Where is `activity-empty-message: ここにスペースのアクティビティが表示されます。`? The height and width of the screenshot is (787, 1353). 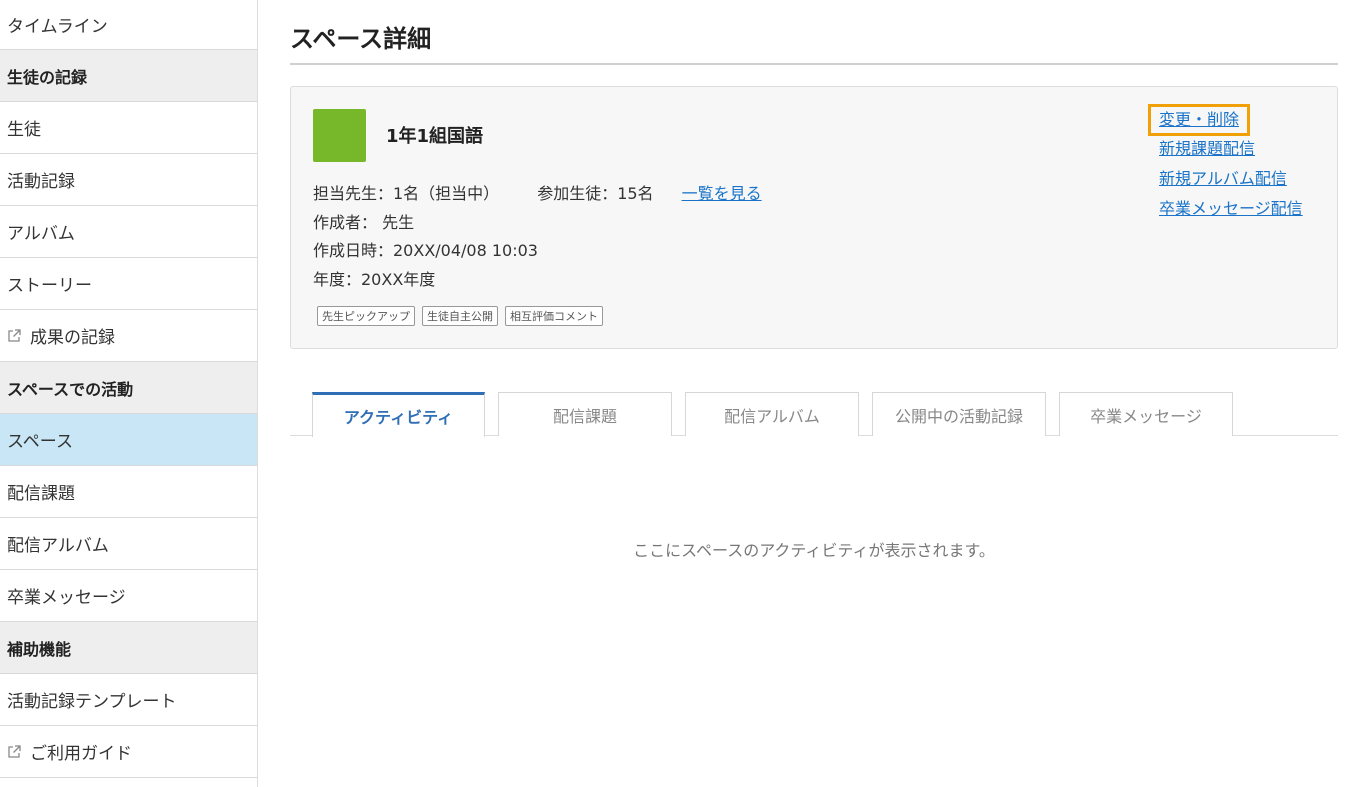 activity-empty-message: ここにスペースのアクティビティが表示されます。 is located at coordinates (814, 550).